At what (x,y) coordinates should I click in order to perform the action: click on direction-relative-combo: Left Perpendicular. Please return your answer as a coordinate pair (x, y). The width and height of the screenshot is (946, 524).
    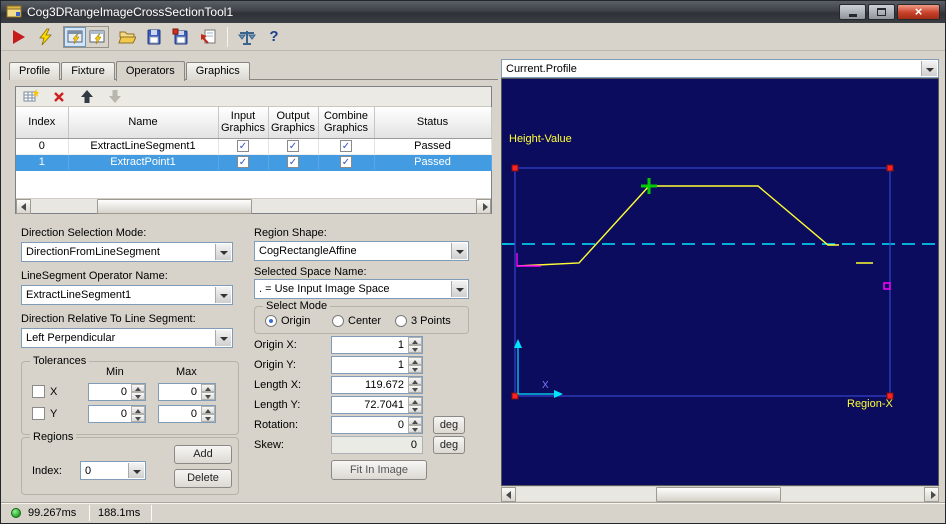
    Looking at the image, I should click on (127, 338).